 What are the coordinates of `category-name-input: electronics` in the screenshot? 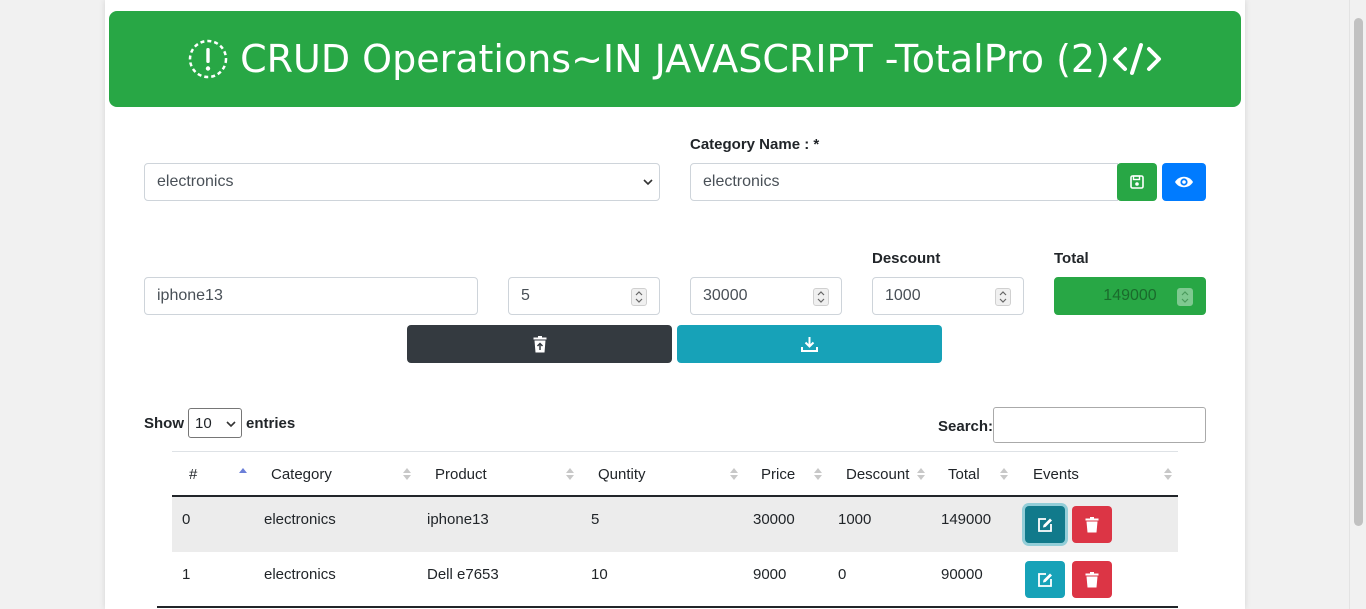 It's located at (904, 182).